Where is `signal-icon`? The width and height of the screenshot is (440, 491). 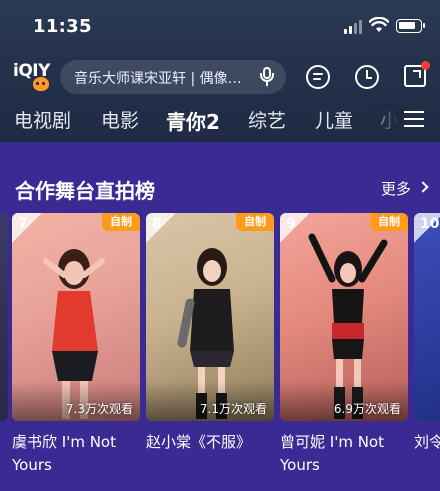 signal-icon is located at coordinates (354, 27).